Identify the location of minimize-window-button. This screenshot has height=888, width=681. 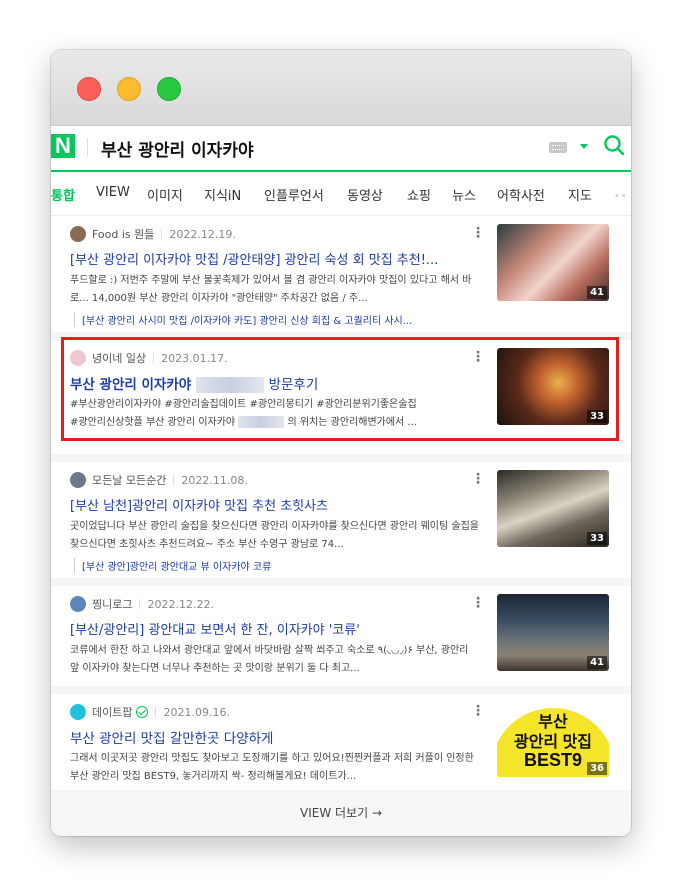
(129, 89).